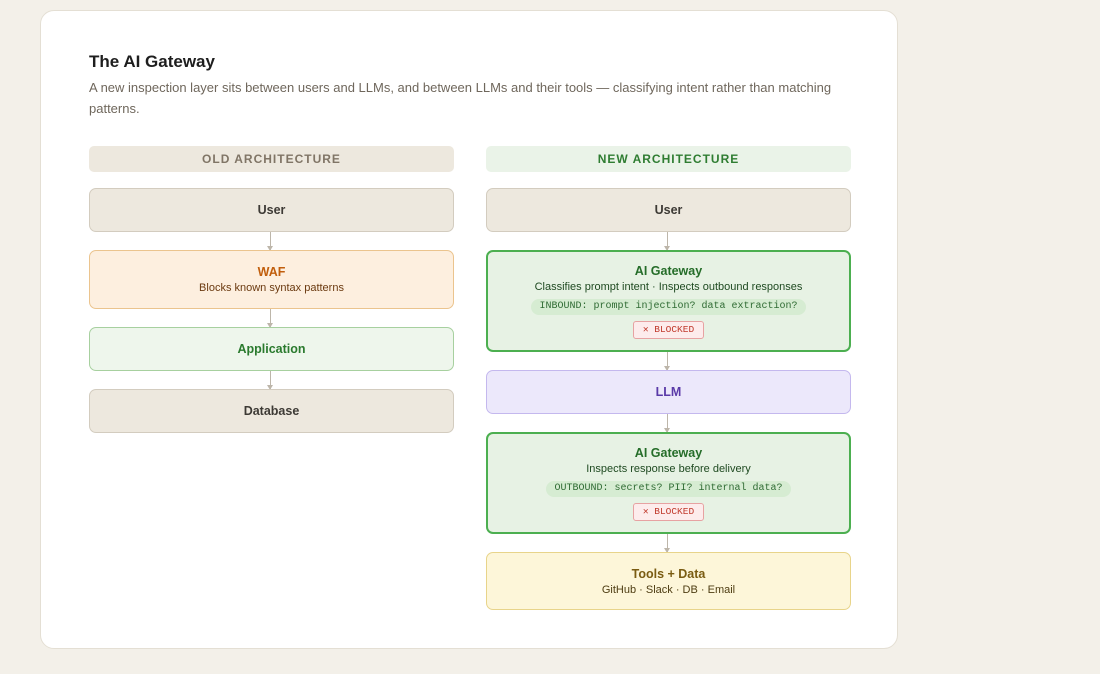 The width and height of the screenshot is (1100, 674). I want to click on database-label: Database, so click(271, 411).